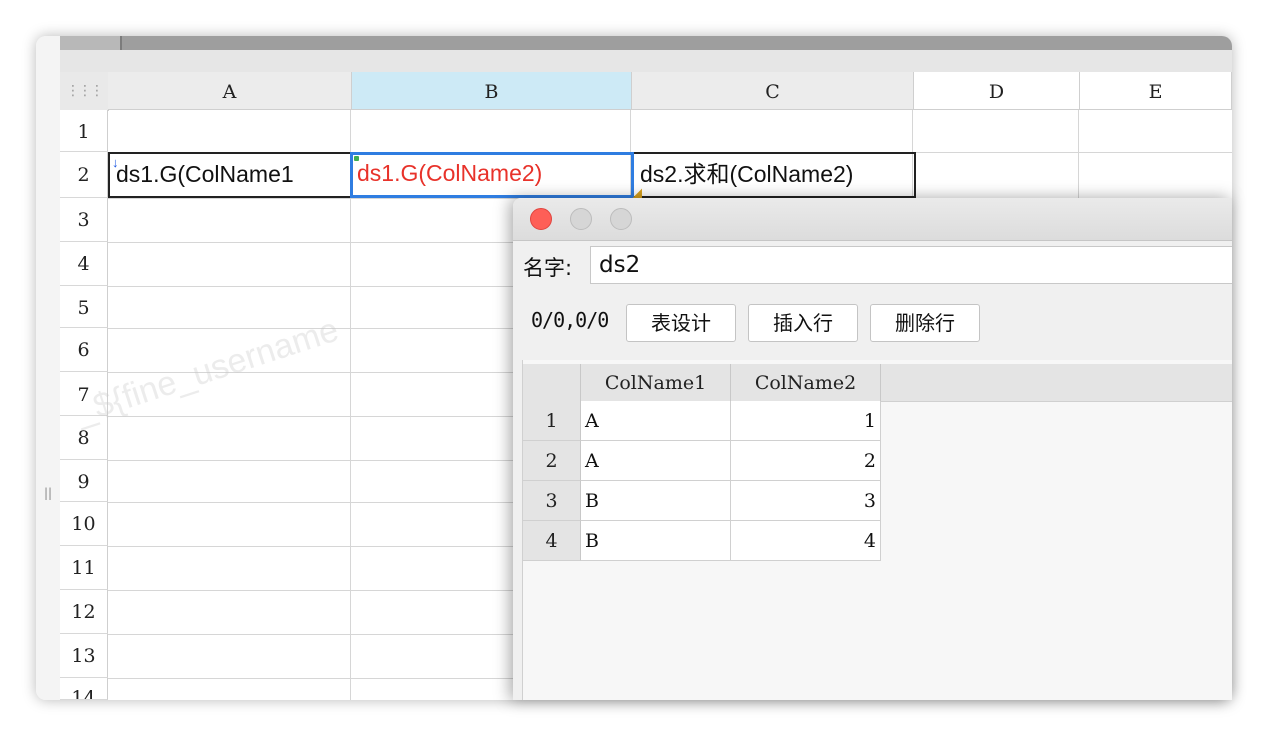  What do you see at coordinates (773, 91) in the screenshot?
I see `column-header-c: C` at bounding box center [773, 91].